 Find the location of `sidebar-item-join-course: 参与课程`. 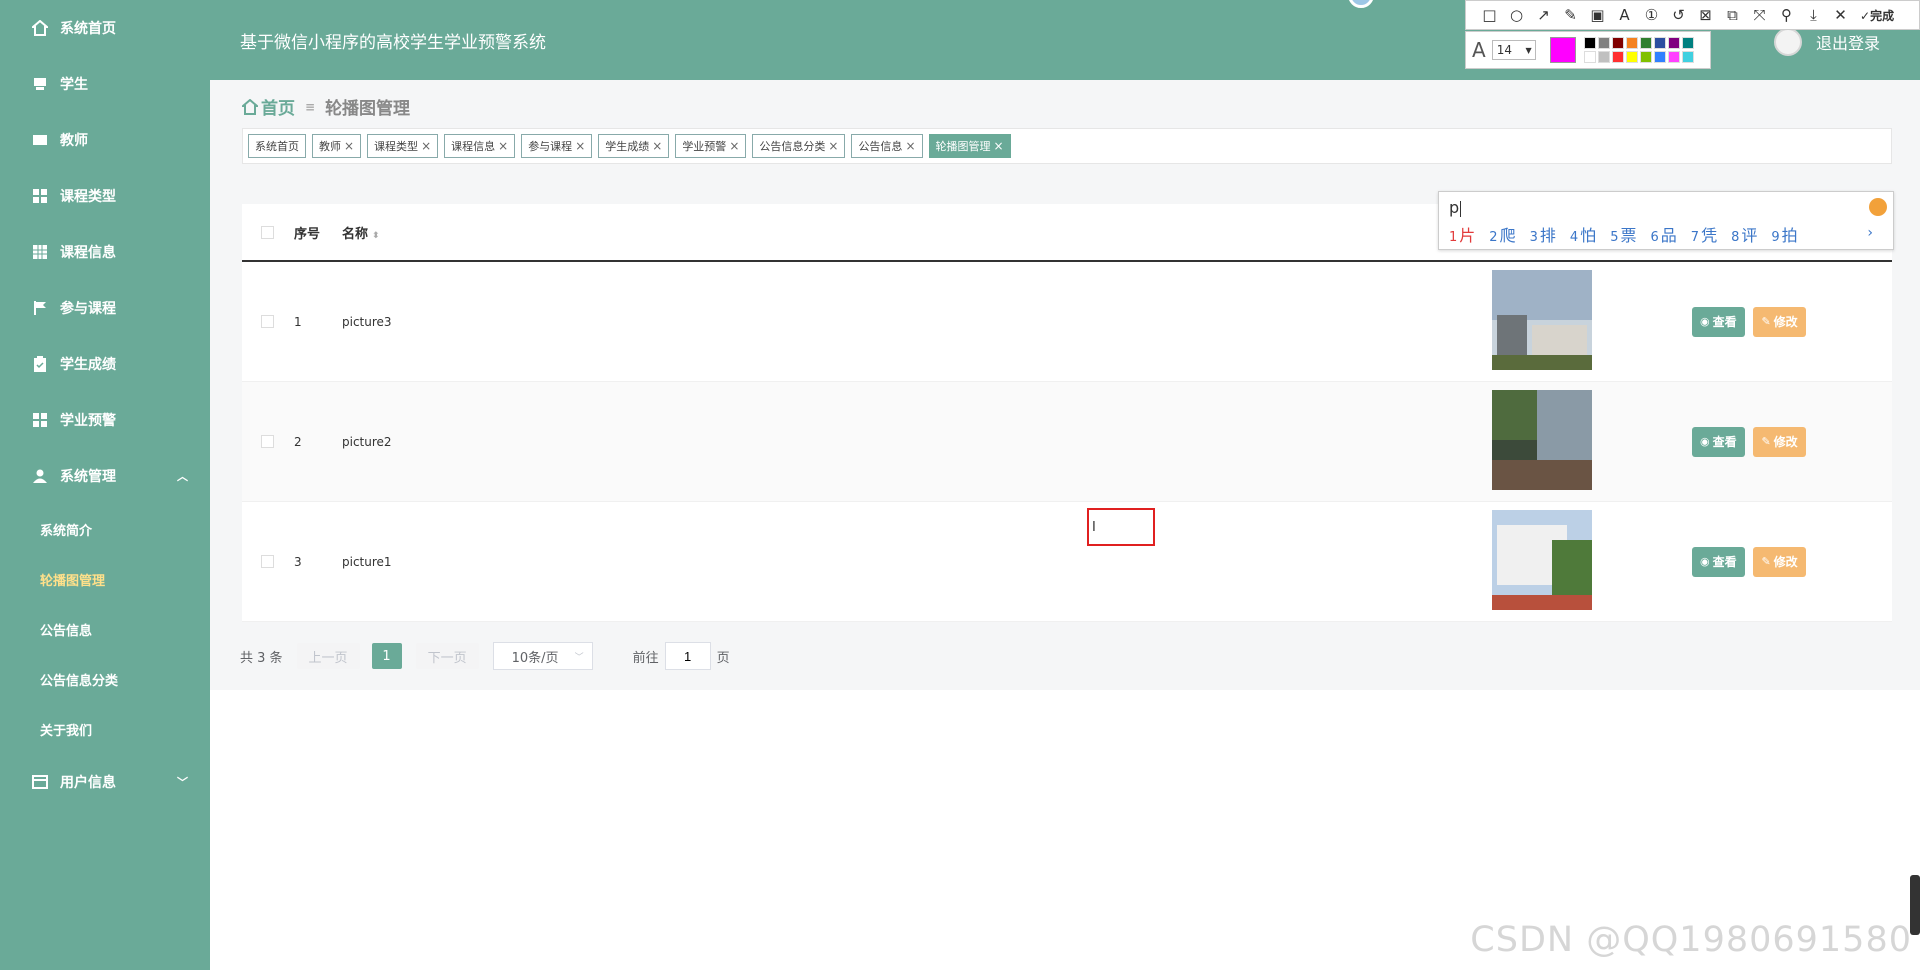

sidebar-item-join-course: 参与课程 is located at coordinates (105, 308).